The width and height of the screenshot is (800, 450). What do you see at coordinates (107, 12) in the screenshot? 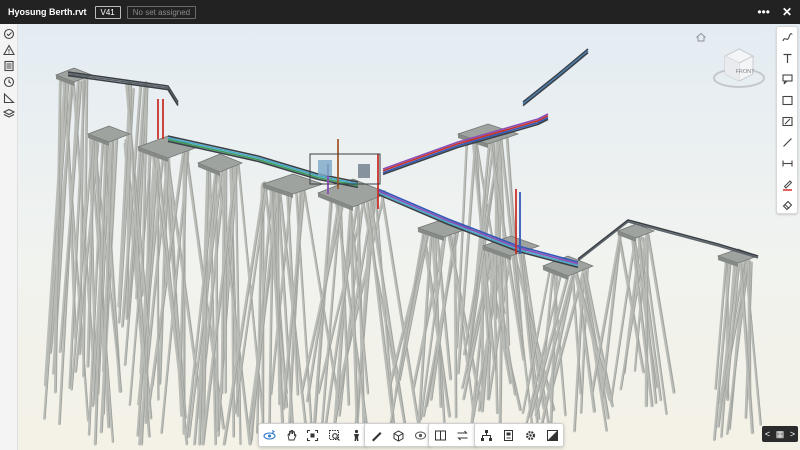
I see `version-badge: V41` at bounding box center [107, 12].